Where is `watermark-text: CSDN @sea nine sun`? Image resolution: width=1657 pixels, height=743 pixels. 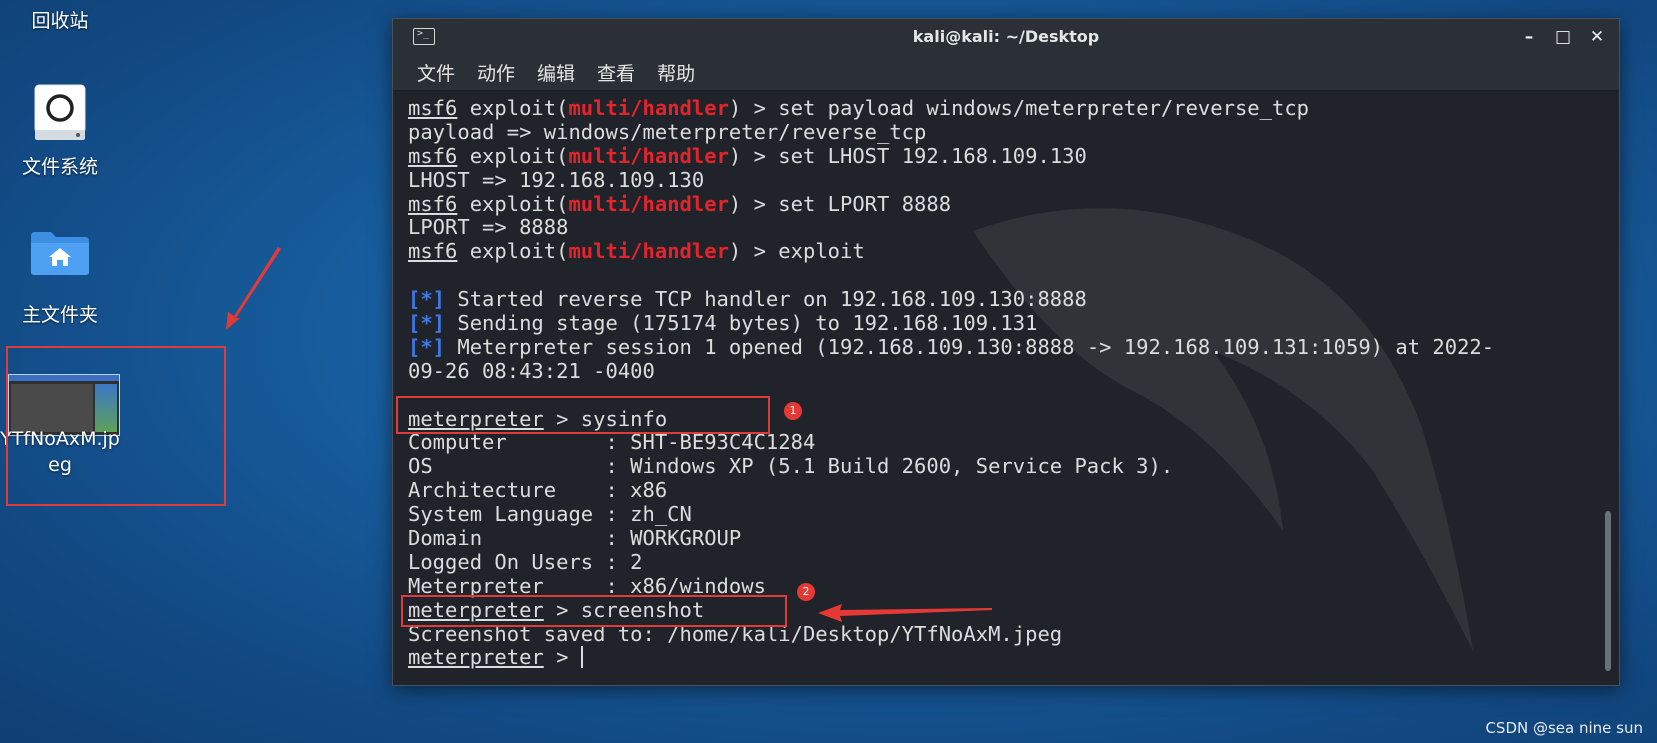 watermark-text: CSDN @sea nine sun is located at coordinates (1564, 728).